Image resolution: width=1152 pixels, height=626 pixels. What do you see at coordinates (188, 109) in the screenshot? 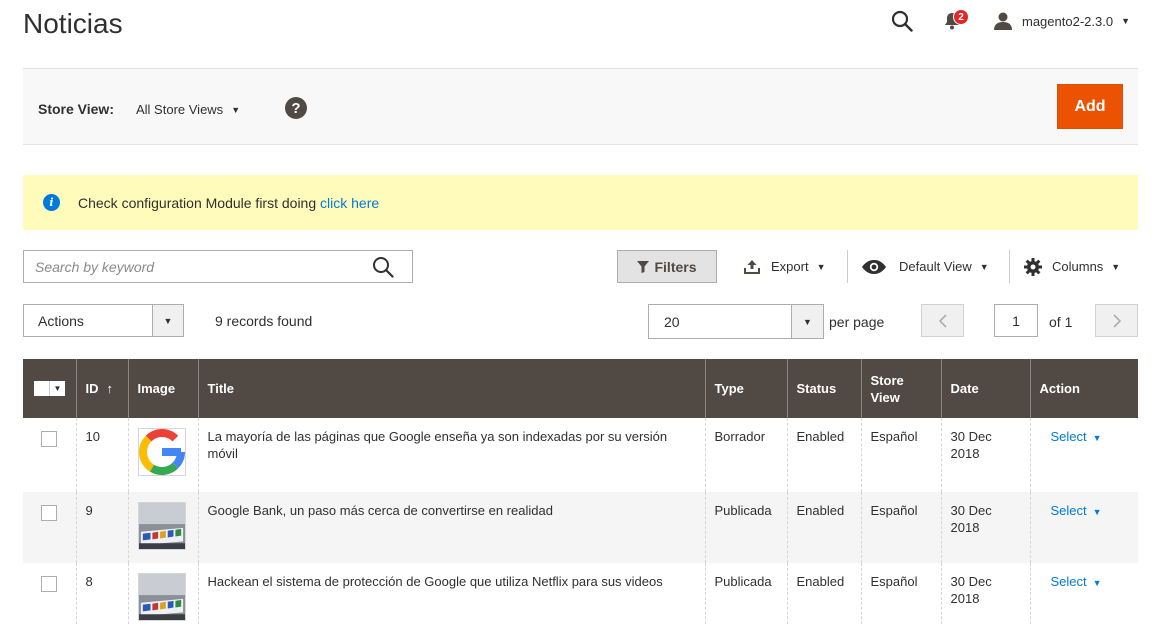
I see `store-view-dropdown: All Store Views ▼` at bounding box center [188, 109].